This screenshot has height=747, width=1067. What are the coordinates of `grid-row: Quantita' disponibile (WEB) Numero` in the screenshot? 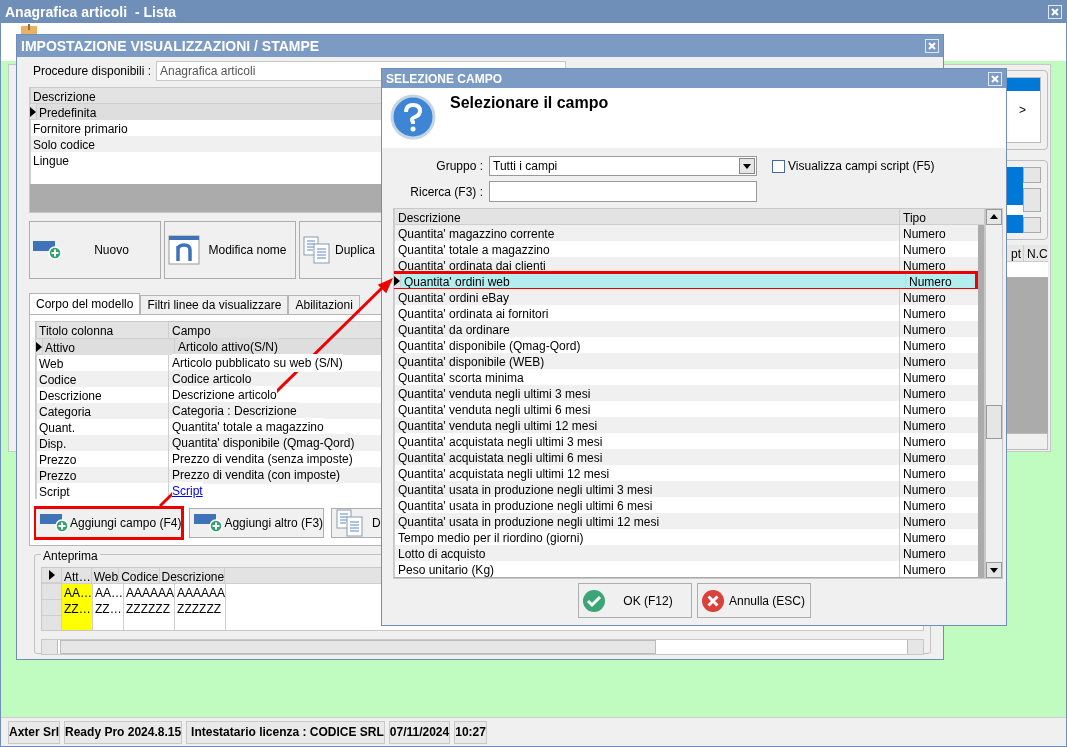 It's located at (686, 361).